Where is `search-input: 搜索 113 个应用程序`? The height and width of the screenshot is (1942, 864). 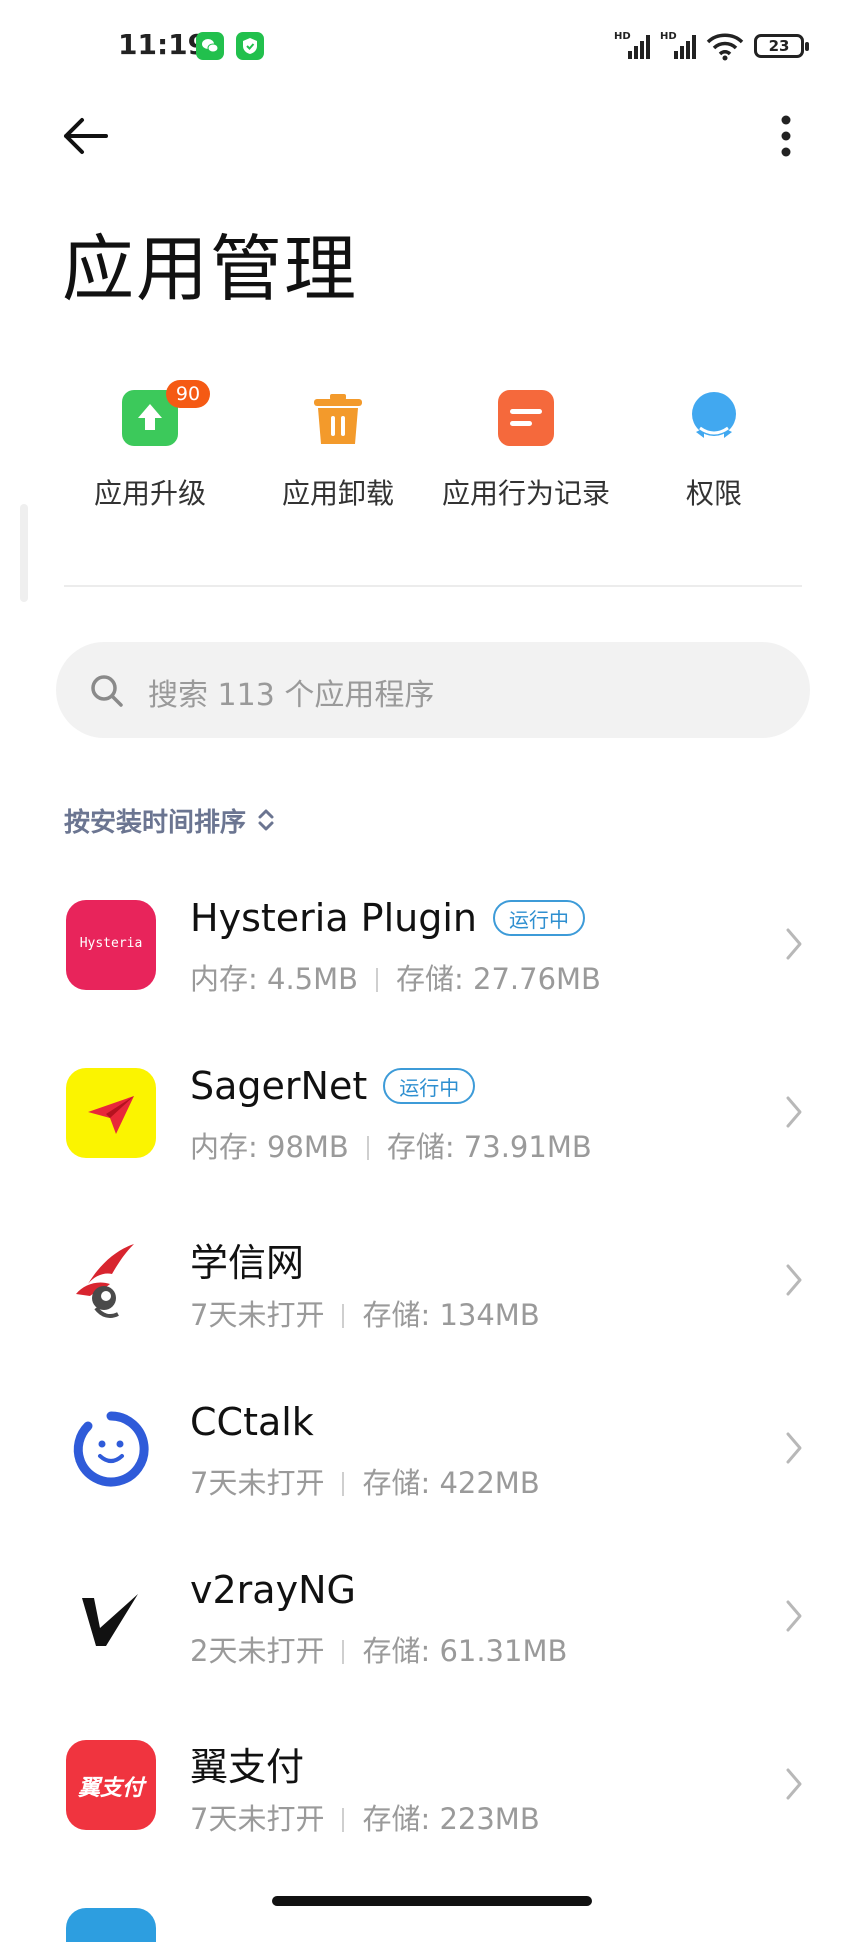
search-input: 搜索 113 个应用程序 is located at coordinates (433, 690).